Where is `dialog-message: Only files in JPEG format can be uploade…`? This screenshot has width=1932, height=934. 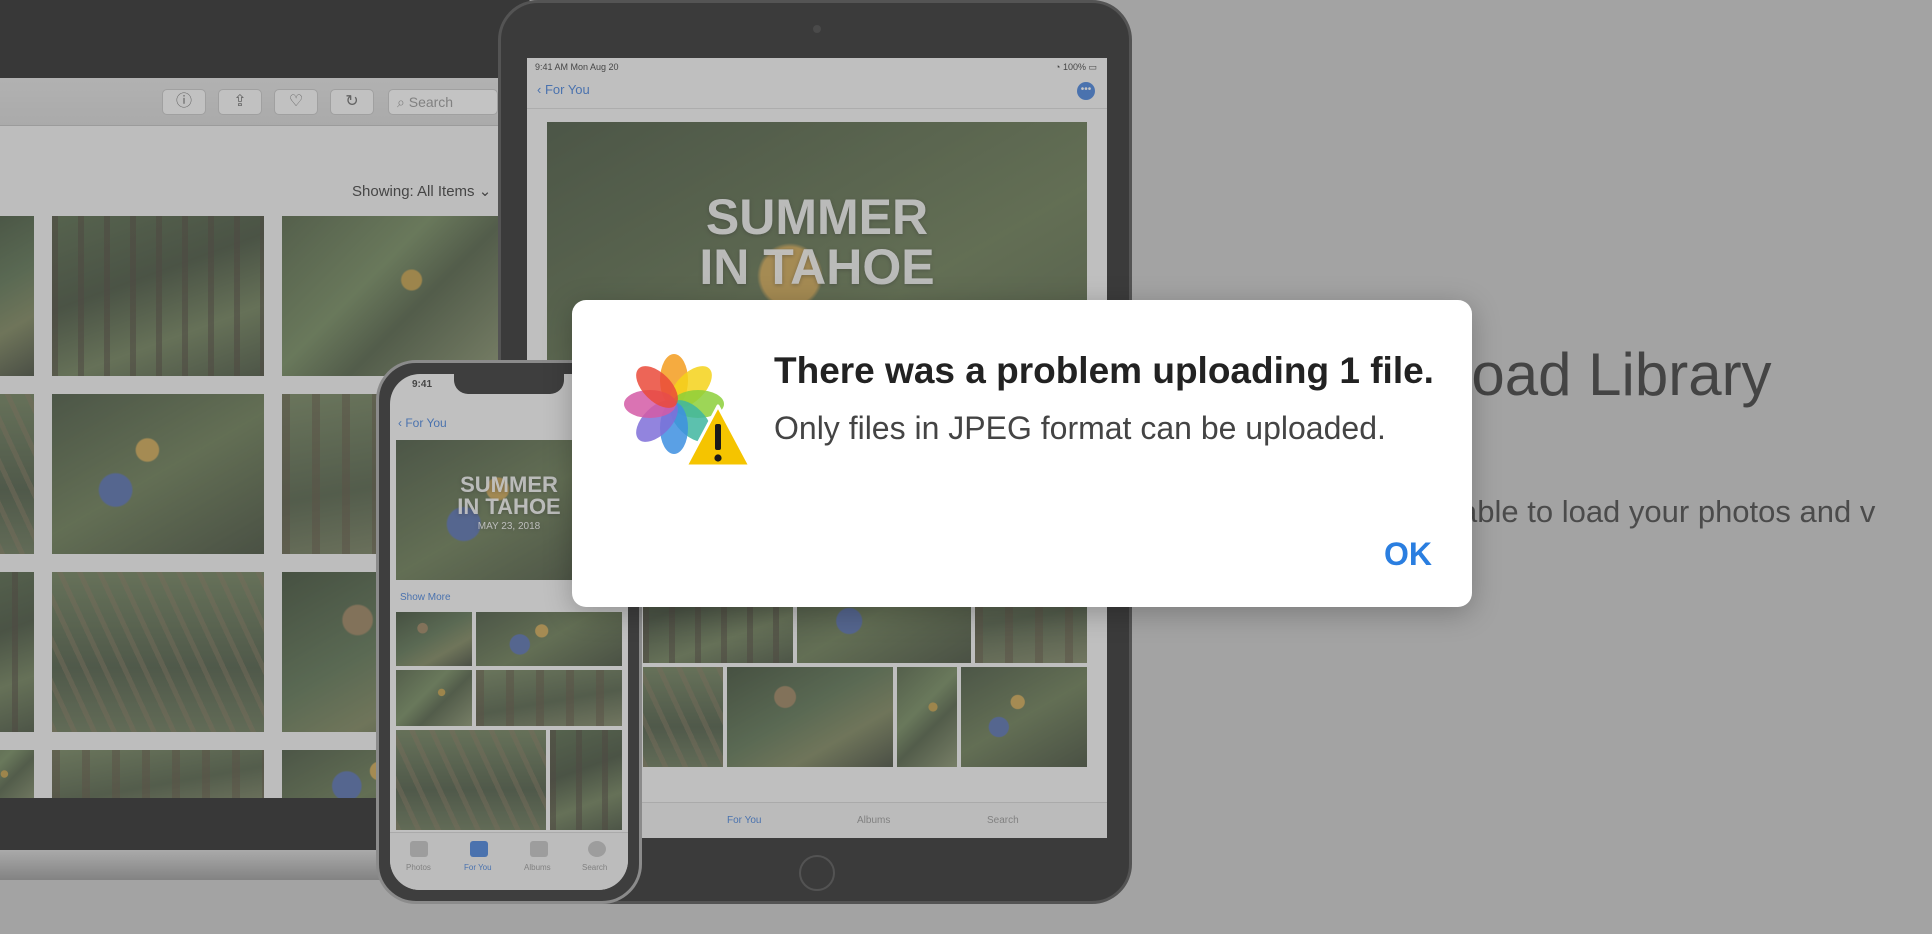
dialog-message: Only files in JPEG format can be uploade… is located at coordinates (1080, 428).